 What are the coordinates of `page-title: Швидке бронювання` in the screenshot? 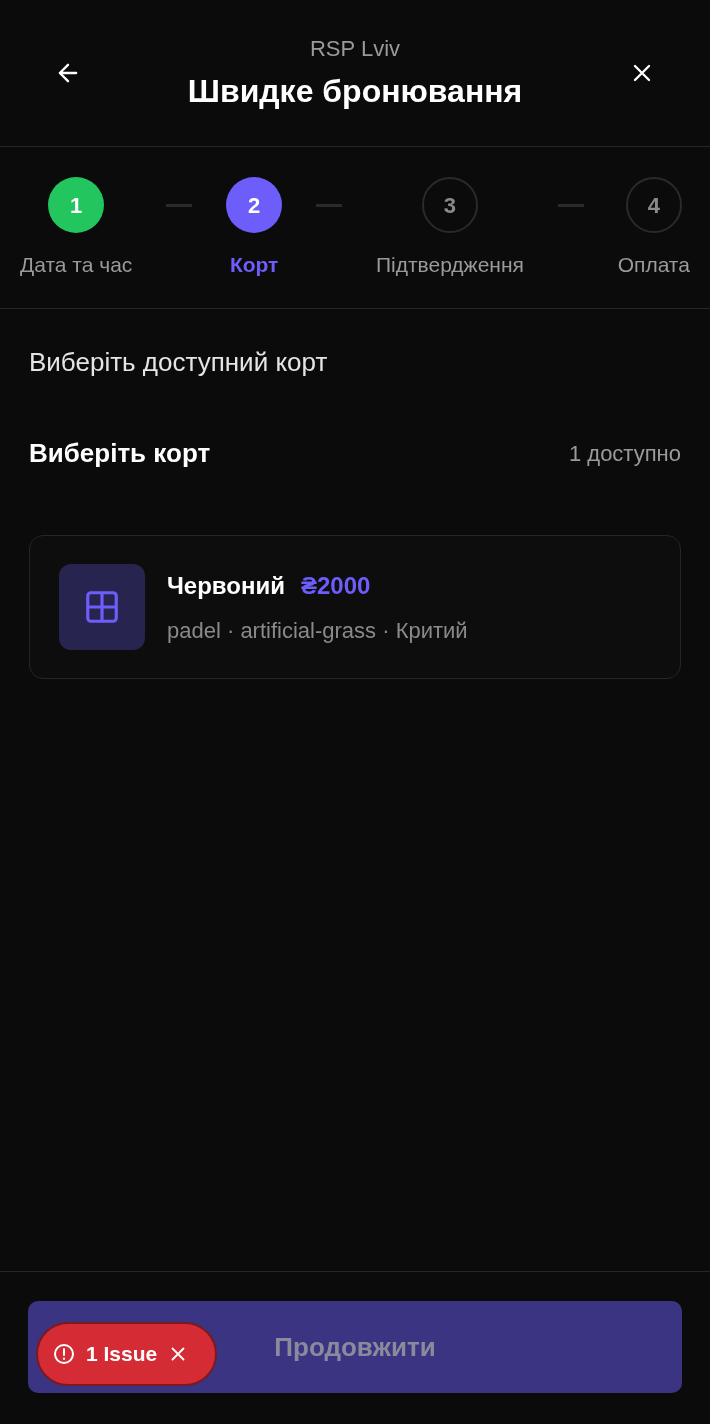 It's located at (355, 91).